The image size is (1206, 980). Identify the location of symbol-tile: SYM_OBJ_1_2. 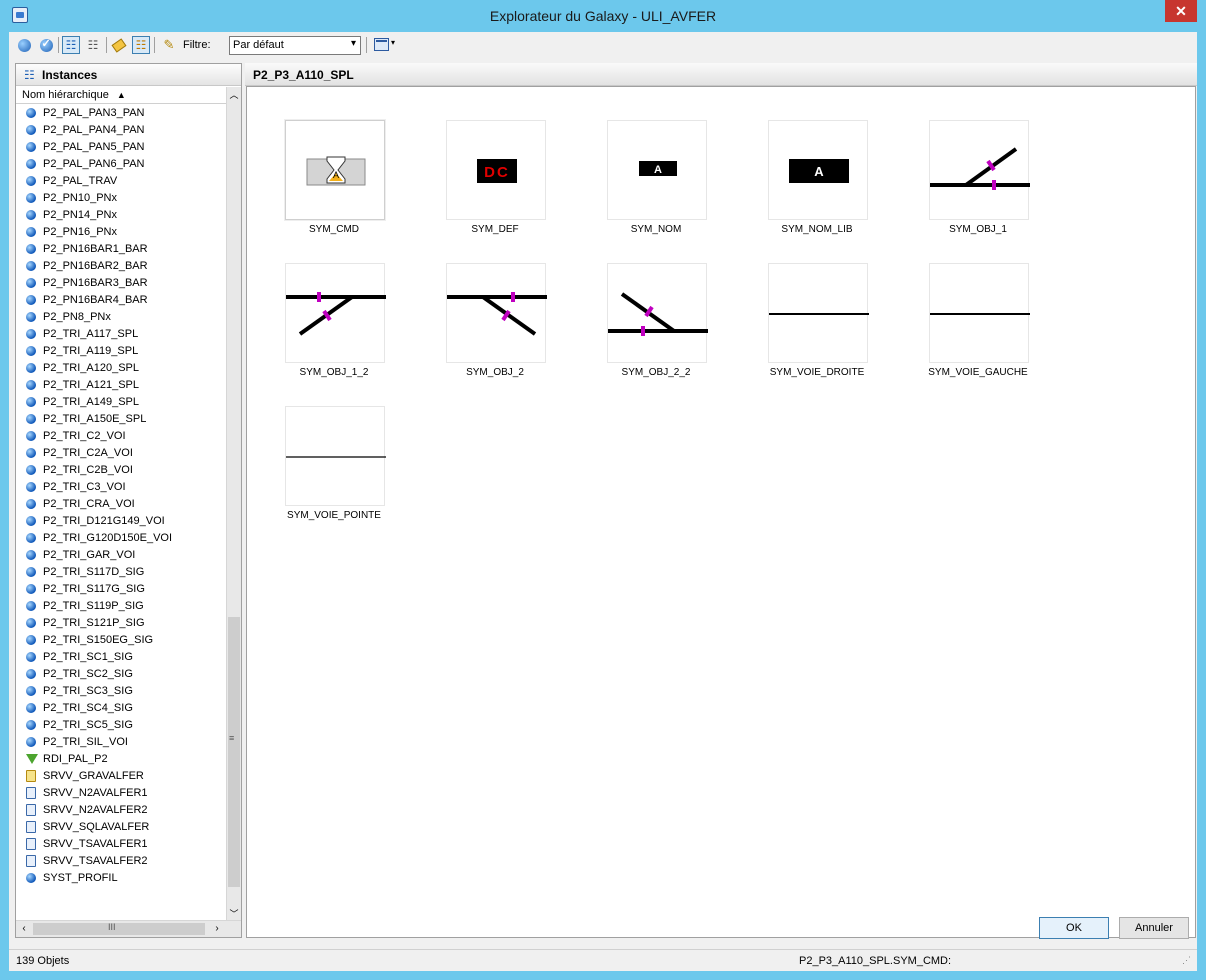
(334, 325).